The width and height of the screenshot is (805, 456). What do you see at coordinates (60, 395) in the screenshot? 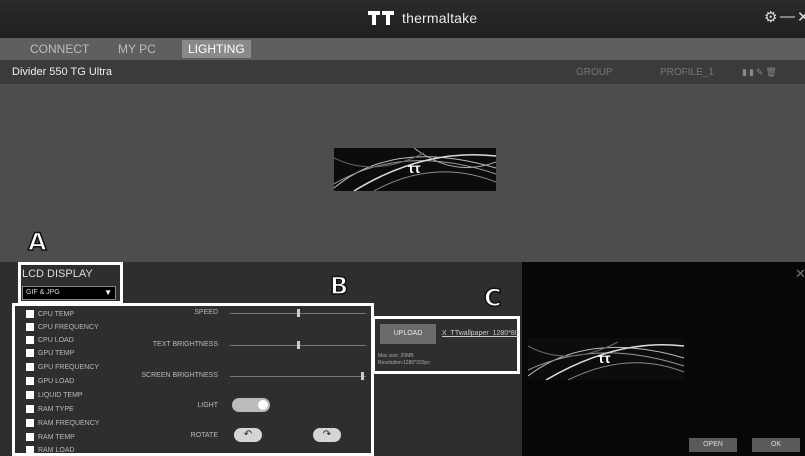
I see `sensor-label: LIQUID TEMP` at bounding box center [60, 395].